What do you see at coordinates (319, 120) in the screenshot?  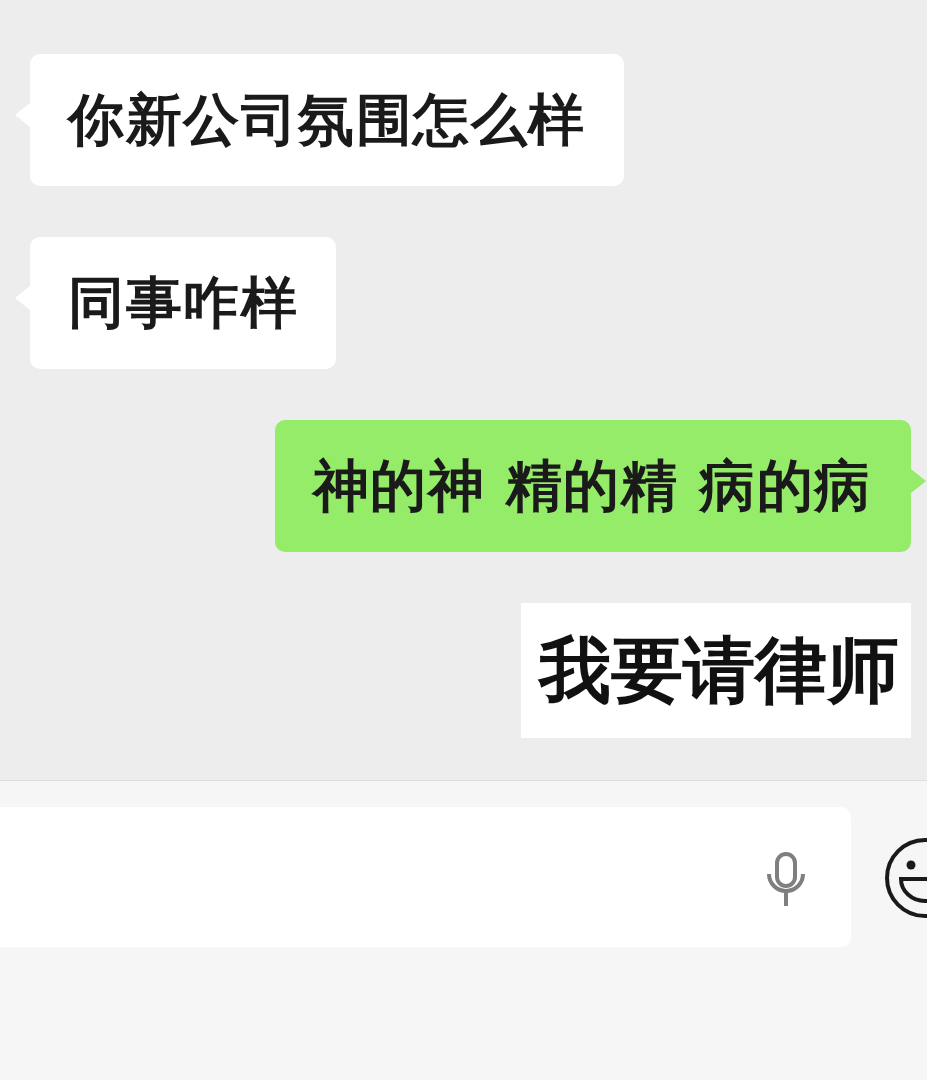 I see `message-bubble: 你新公司氛围怎么样` at bounding box center [319, 120].